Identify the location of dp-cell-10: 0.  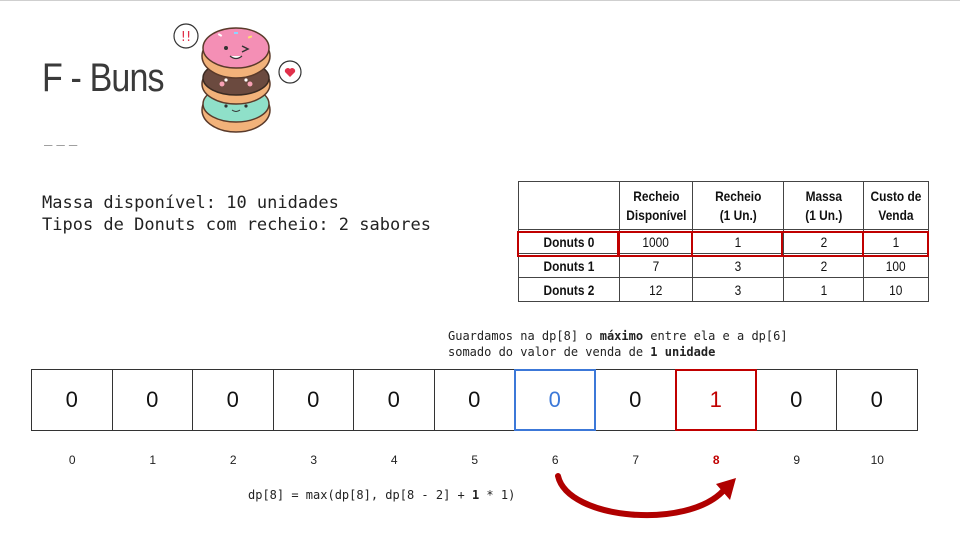
(877, 400).